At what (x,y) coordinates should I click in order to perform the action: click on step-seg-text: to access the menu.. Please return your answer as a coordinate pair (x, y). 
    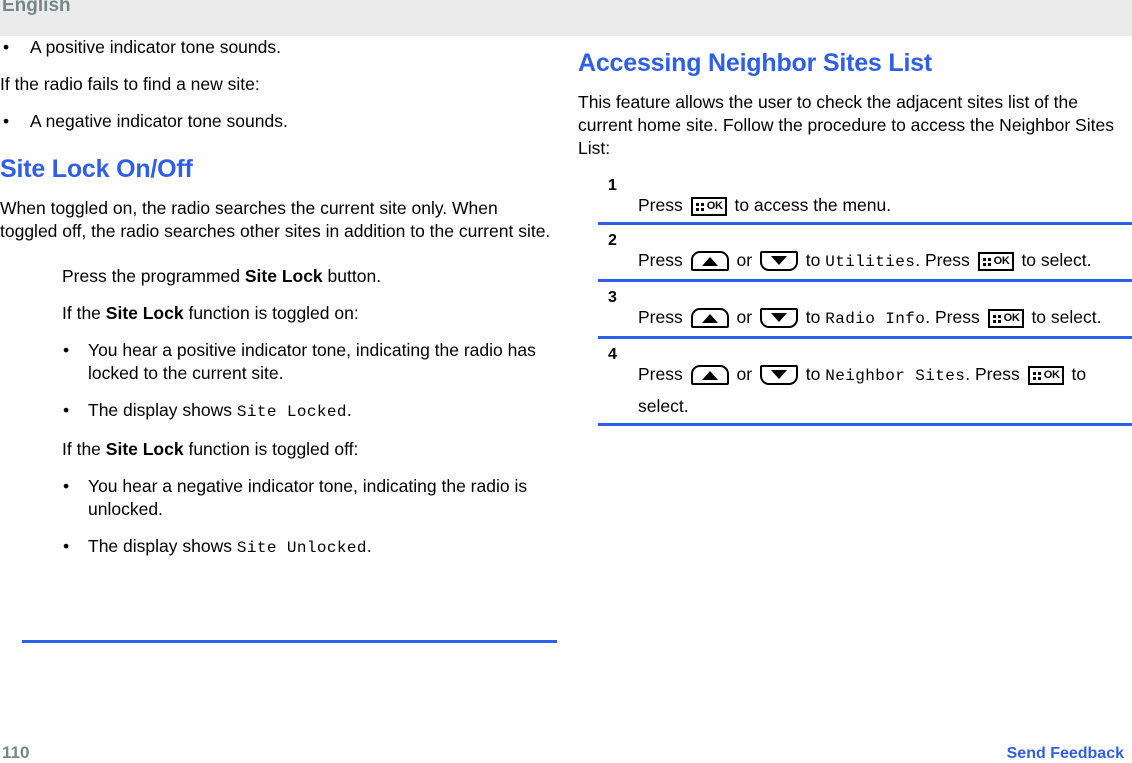
    Looking at the image, I should click on (810, 205).